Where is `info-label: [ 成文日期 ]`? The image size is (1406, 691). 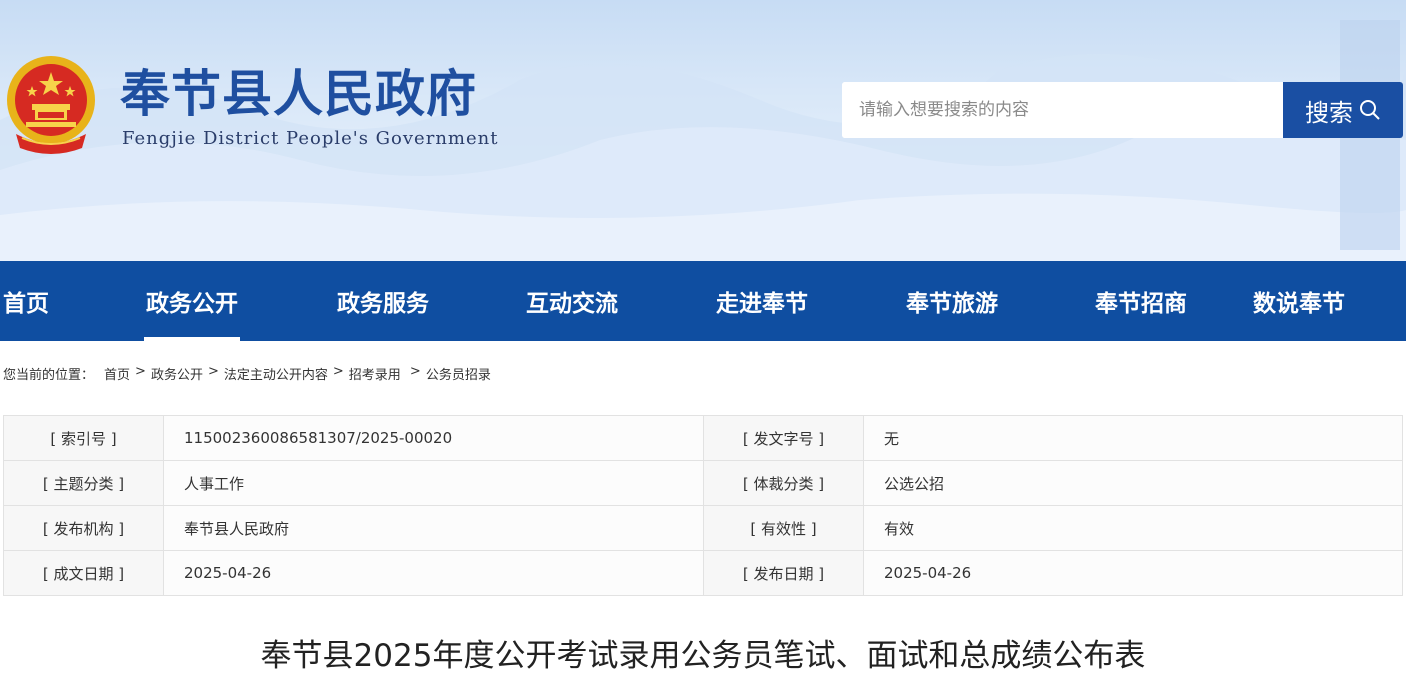 info-label: [ 成文日期 ] is located at coordinates (83, 573).